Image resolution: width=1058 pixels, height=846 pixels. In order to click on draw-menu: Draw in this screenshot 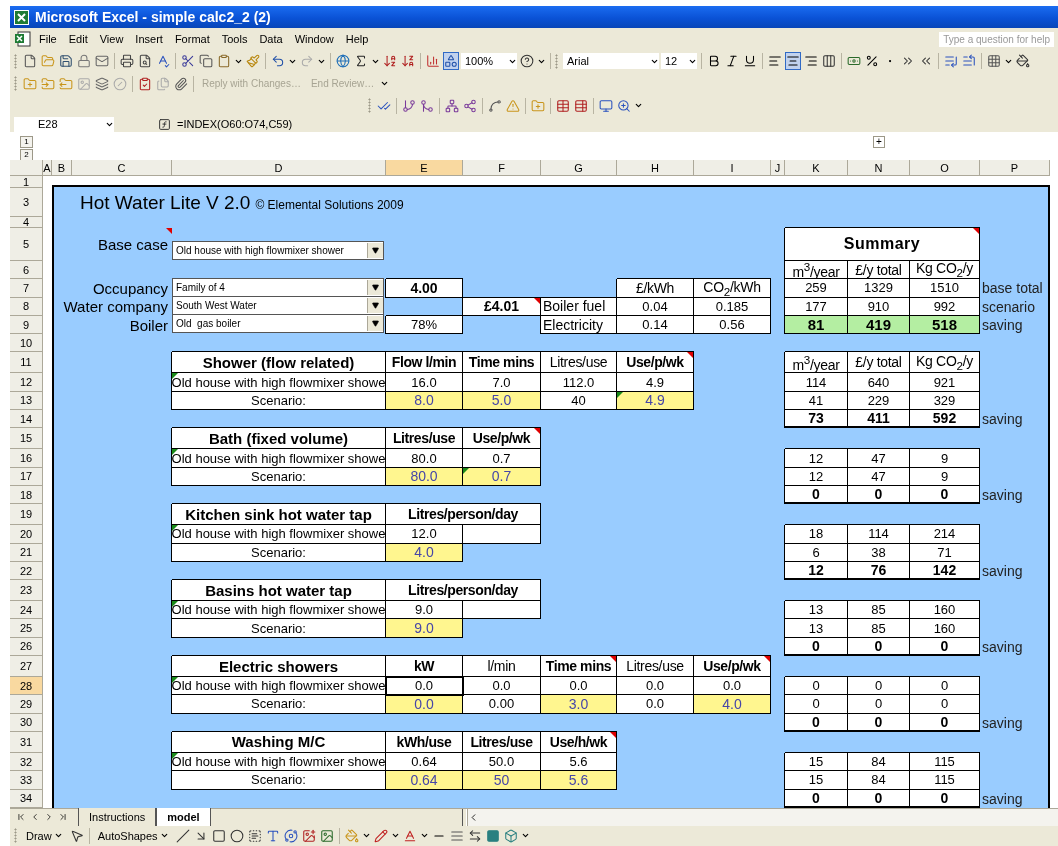, I will do `click(44, 835)`.